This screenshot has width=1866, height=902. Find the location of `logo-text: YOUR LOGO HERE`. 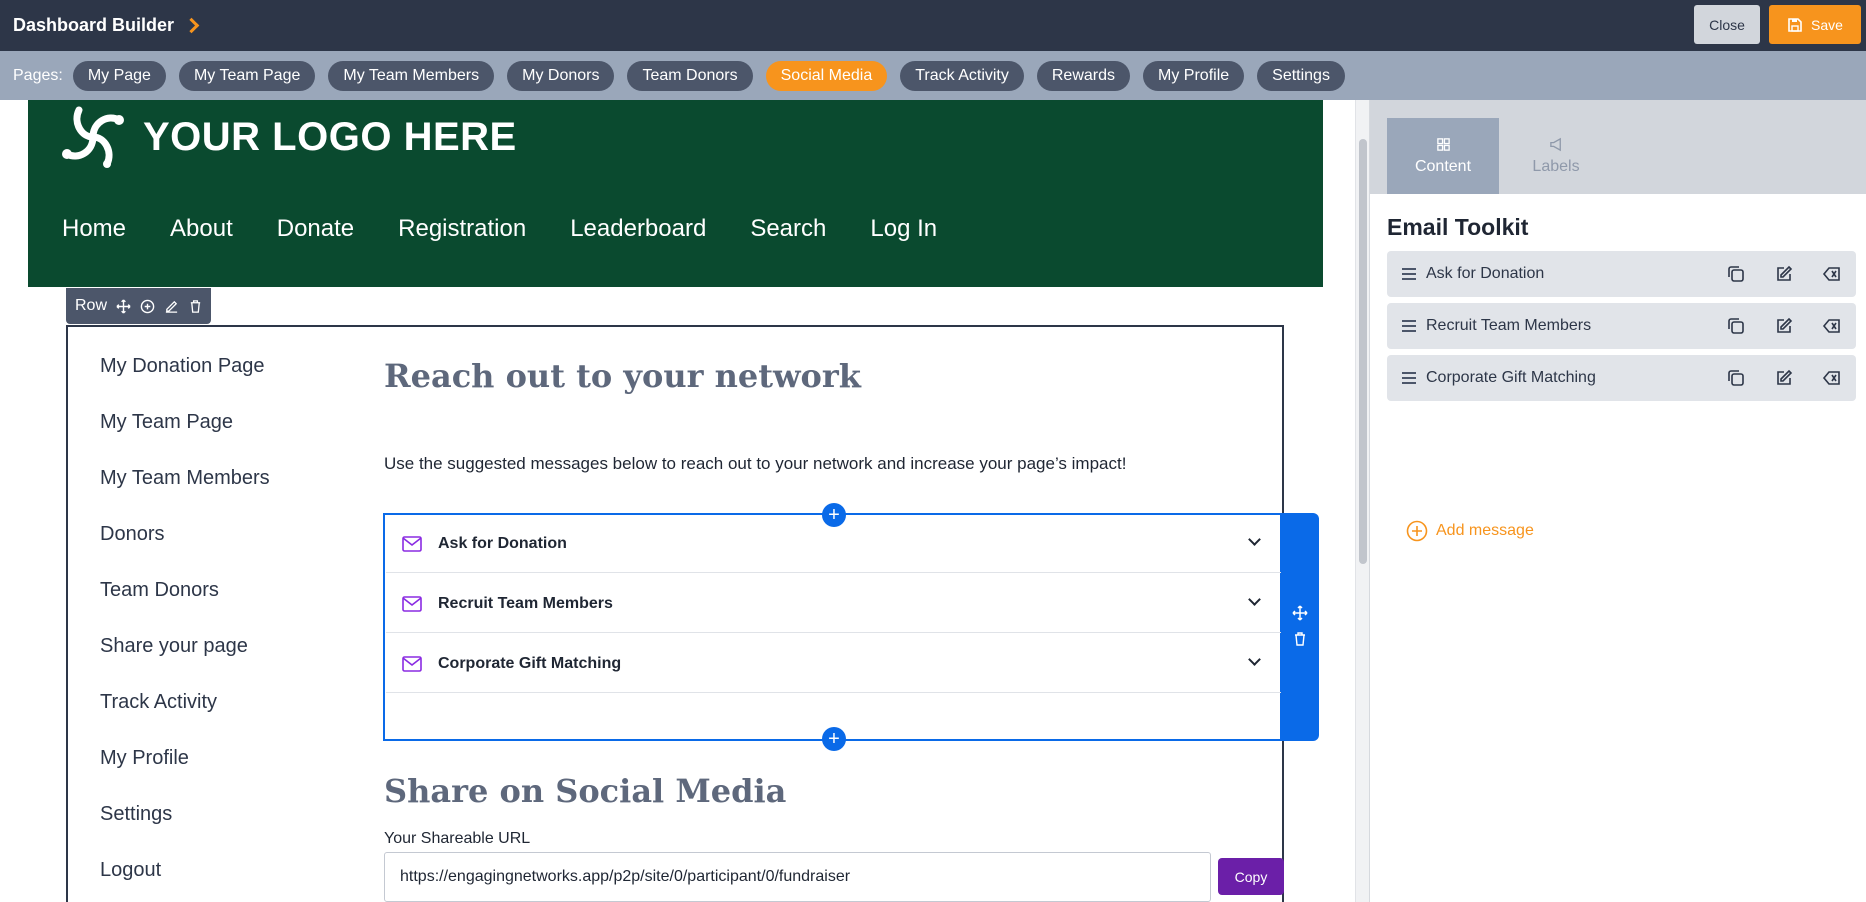

logo-text: YOUR LOGO HERE is located at coordinates (330, 136).